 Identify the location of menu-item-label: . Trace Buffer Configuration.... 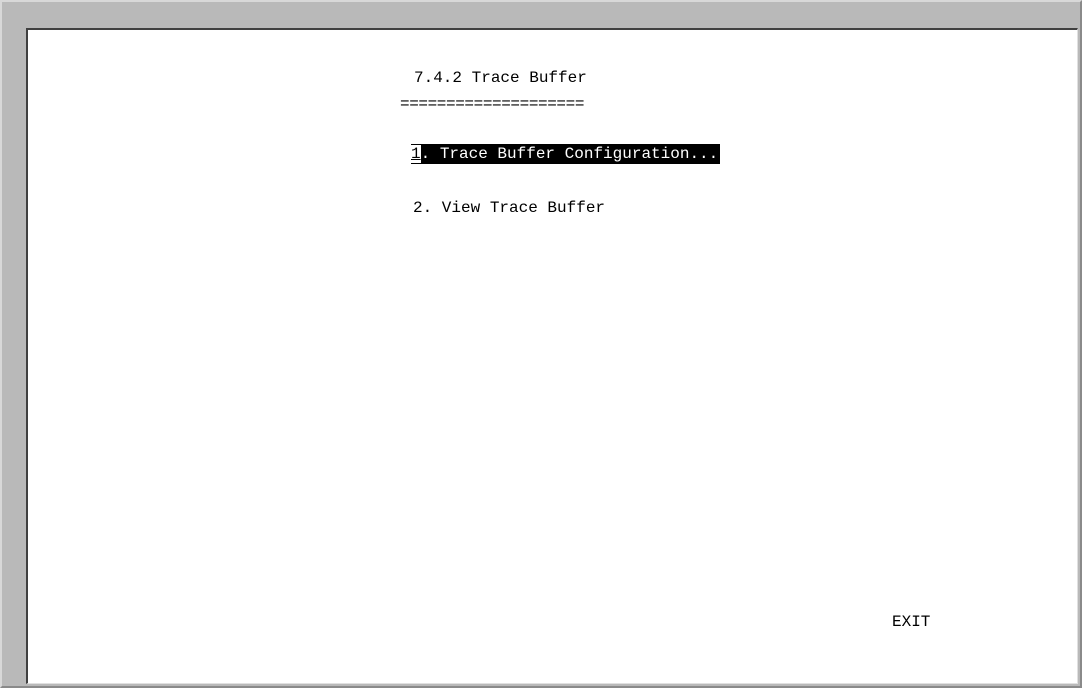
(569, 154).